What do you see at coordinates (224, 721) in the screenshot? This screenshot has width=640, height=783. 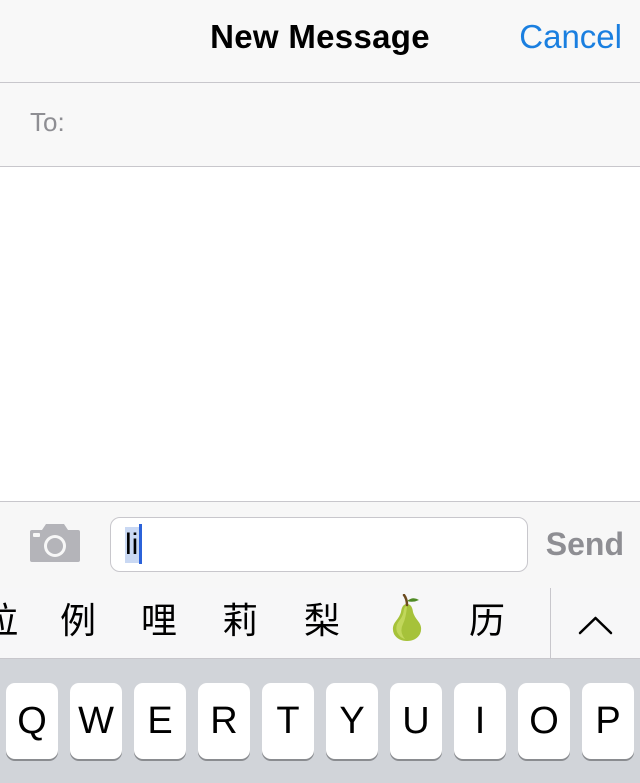 I see `key-r: R` at bounding box center [224, 721].